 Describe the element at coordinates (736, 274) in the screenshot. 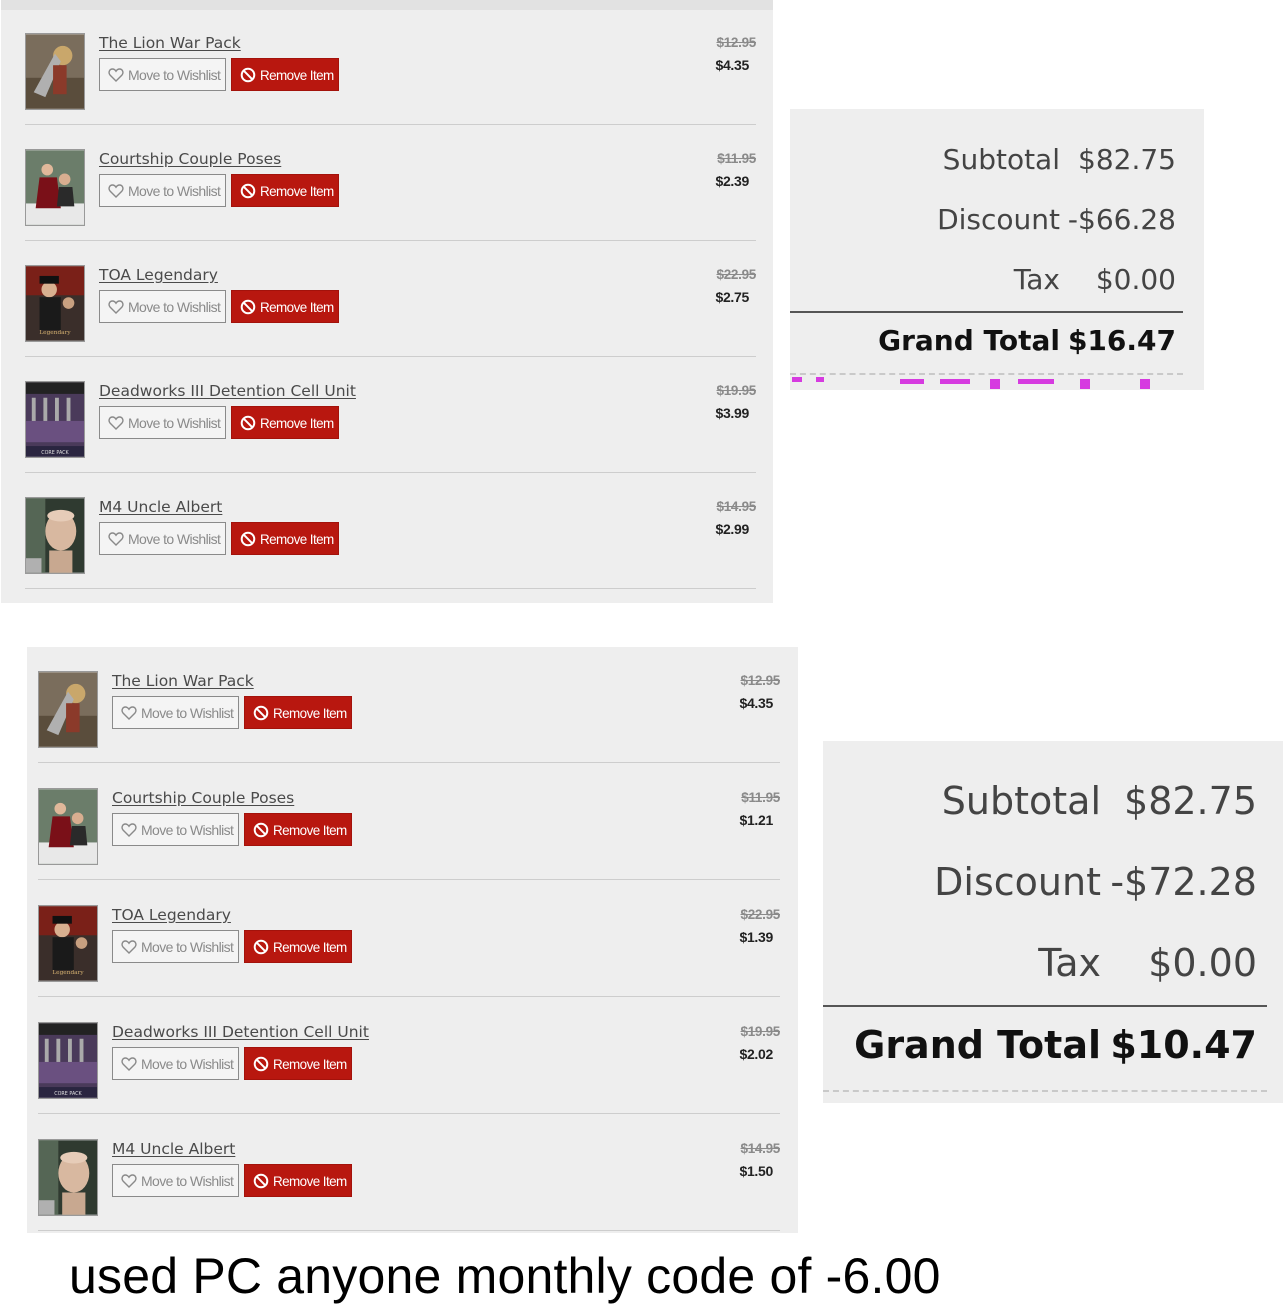

I see `original-price: $22.95` at that location.